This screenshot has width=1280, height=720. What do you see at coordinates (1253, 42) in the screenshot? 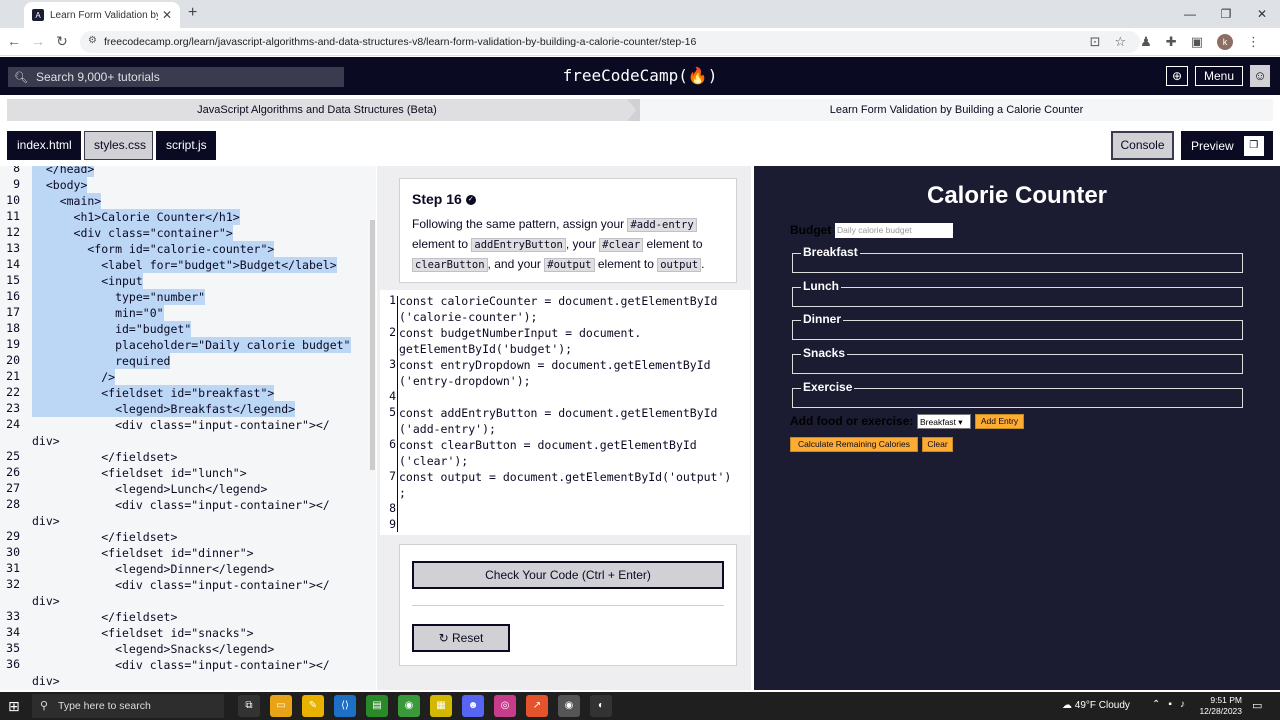
I see `kebab-menu-icon: ⋮` at bounding box center [1253, 42].